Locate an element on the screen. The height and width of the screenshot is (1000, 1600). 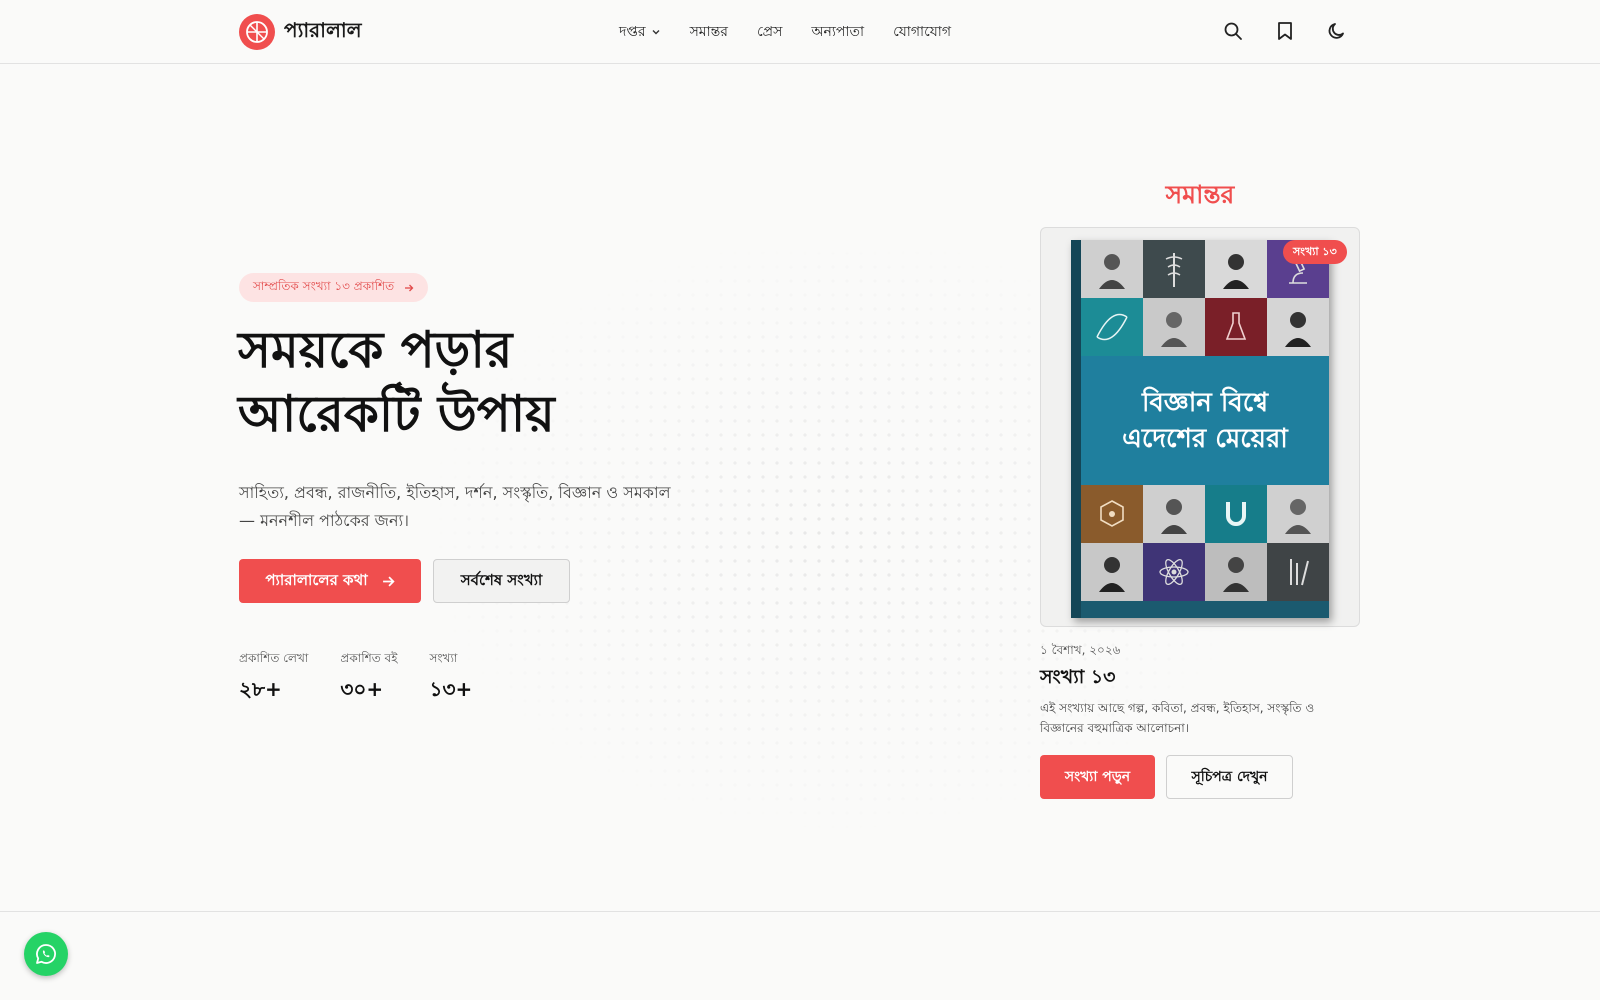
molecule-icon is located at coordinates (1112, 514).